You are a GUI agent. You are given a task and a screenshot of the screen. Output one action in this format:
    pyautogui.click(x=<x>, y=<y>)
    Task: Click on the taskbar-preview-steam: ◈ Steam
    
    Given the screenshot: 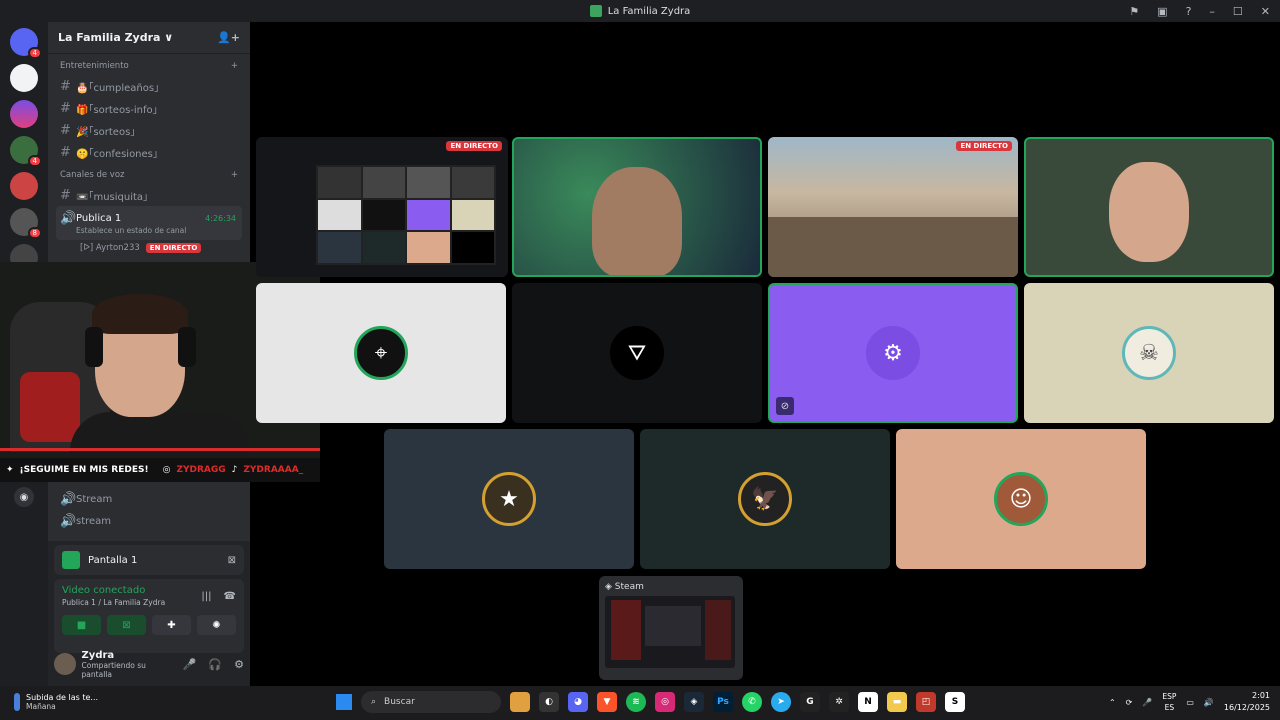 What is the action you would take?
    pyautogui.click(x=671, y=628)
    